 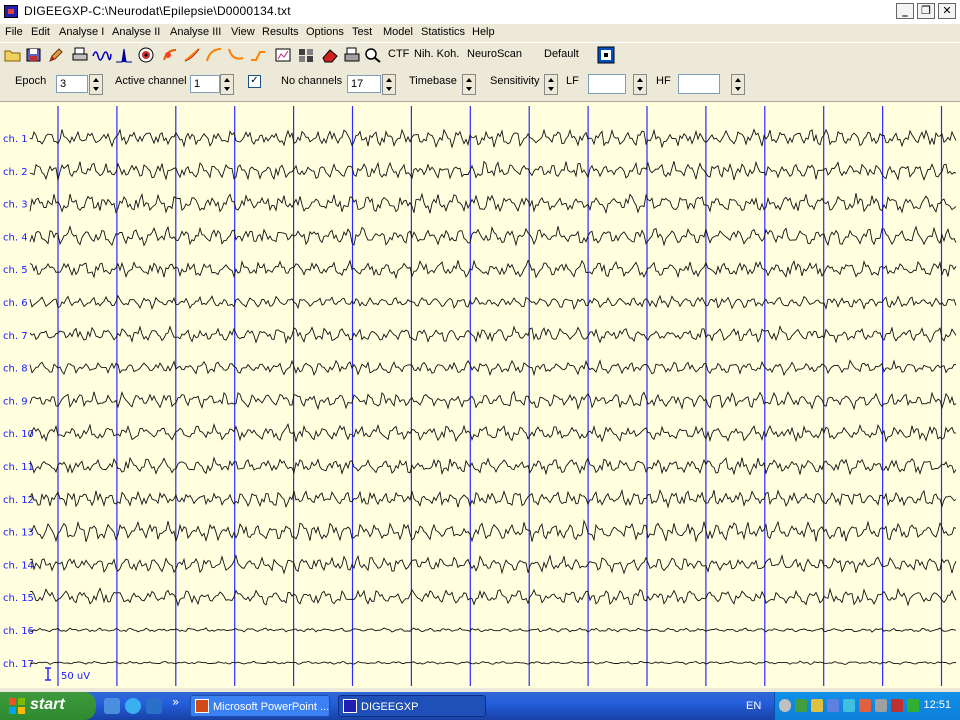 What do you see at coordinates (227, 84) in the screenshot?
I see `active-channel-spinner` at bounding box center [227, 84].